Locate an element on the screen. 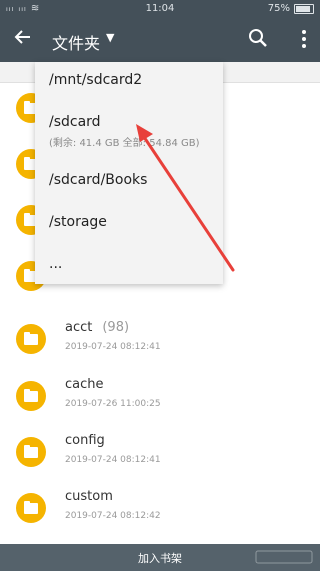  menu-item-sdcard-books: /sdcard/Books is located at coordinates (98, 180).